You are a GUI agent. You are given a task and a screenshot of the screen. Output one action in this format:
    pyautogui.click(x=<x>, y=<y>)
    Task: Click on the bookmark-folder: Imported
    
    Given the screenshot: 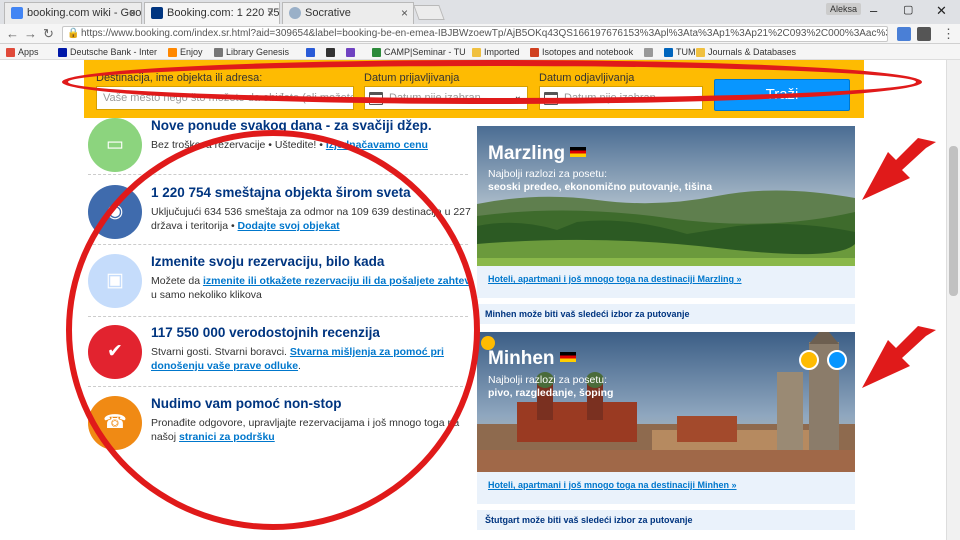 What is the action you would take?
    pyautogui.click(x=496, y=52)
    